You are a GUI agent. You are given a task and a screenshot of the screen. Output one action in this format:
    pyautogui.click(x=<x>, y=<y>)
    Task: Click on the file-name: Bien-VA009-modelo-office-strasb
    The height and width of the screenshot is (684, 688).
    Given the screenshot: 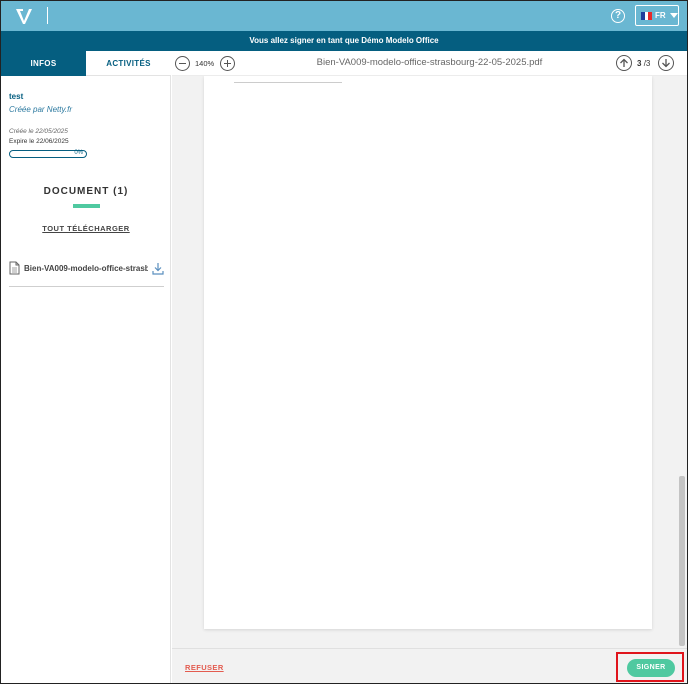 What is the action you would take?
    pyautogui.click(x=86, y=268)
    